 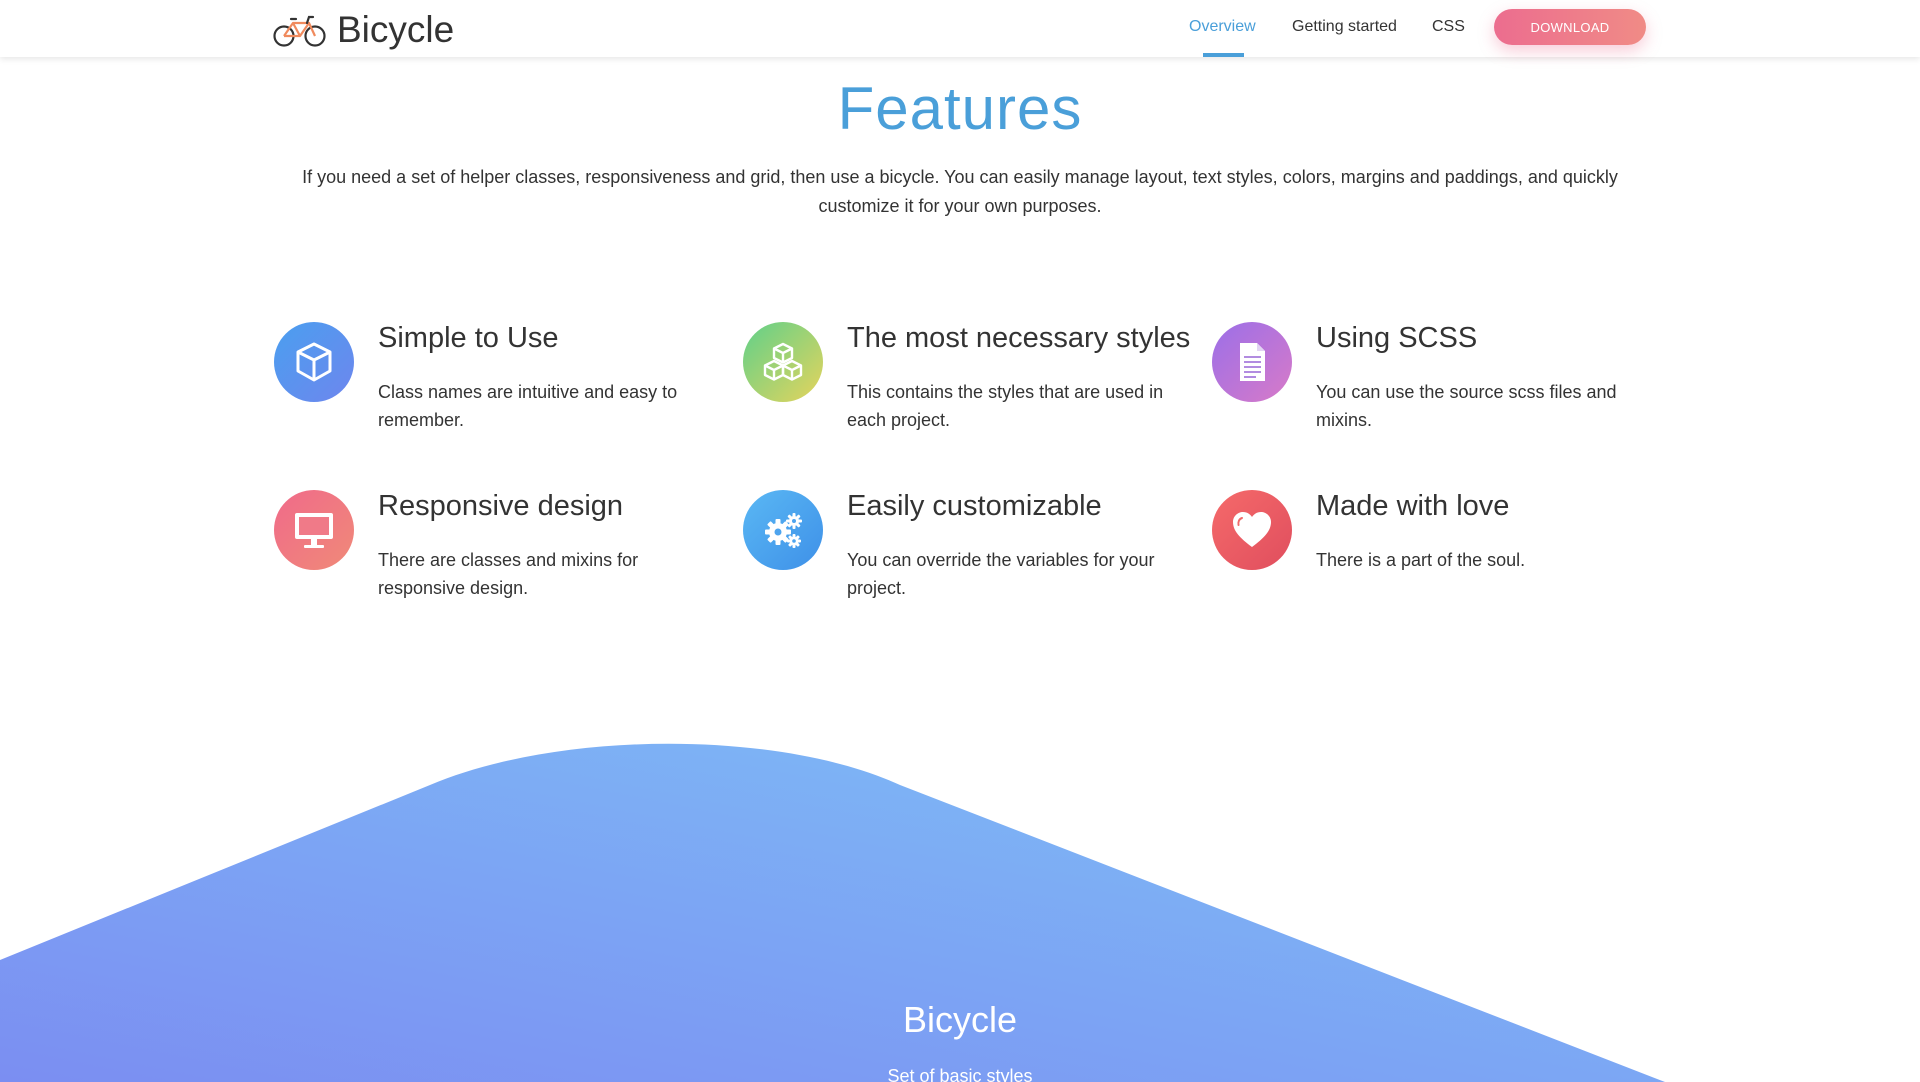 What do you see at coordinates (974, 506) in the screenshot?
I see `feature-title: Easily customizable` at bounding box center [974, 506].